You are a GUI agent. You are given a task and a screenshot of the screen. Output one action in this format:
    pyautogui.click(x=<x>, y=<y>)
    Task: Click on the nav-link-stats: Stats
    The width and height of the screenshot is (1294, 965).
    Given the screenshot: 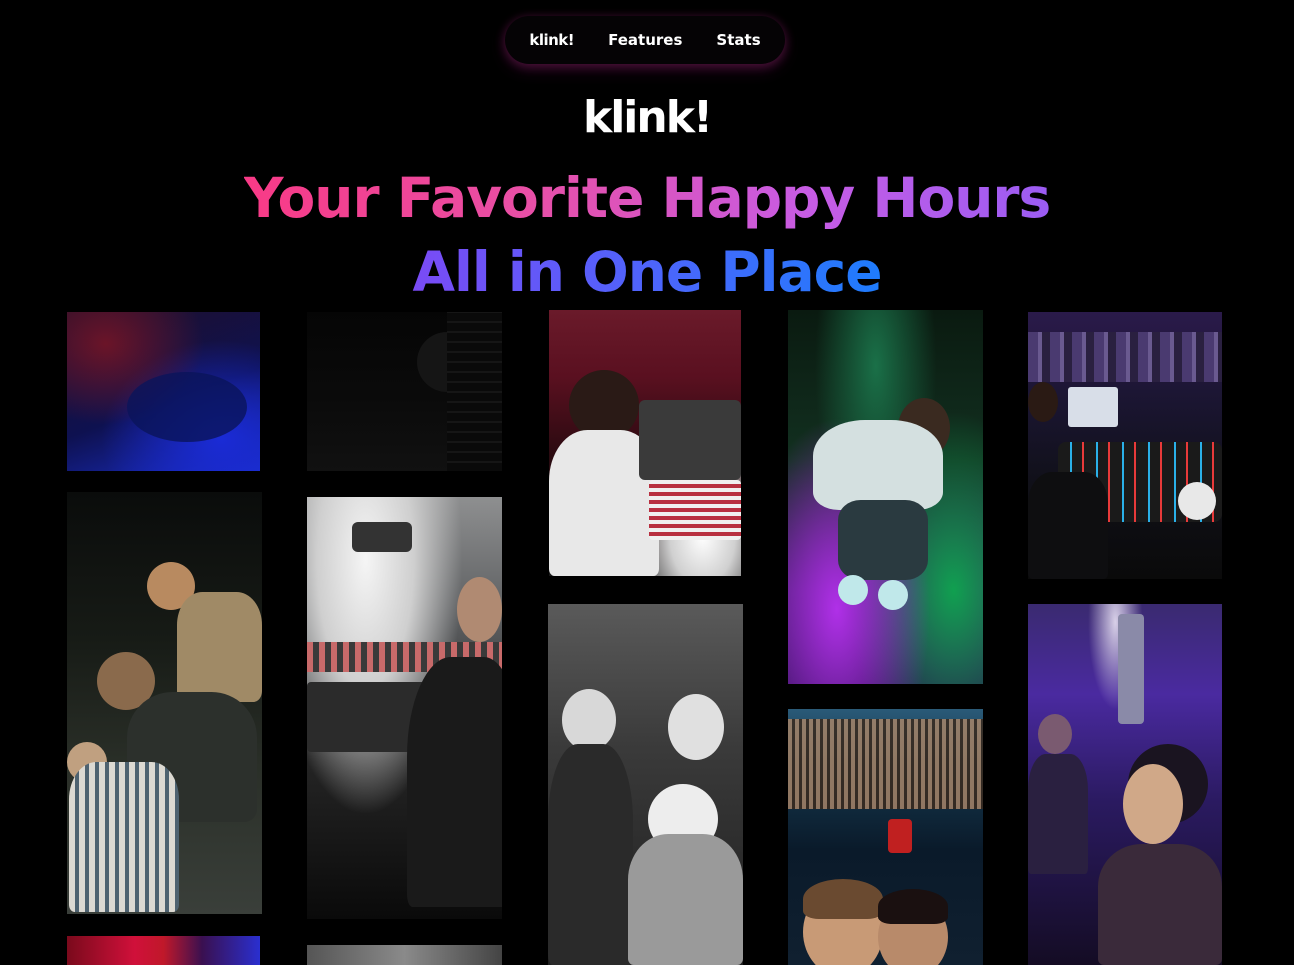 What is the action you would take?
    pyautogui.click(x=738, y=40)
    